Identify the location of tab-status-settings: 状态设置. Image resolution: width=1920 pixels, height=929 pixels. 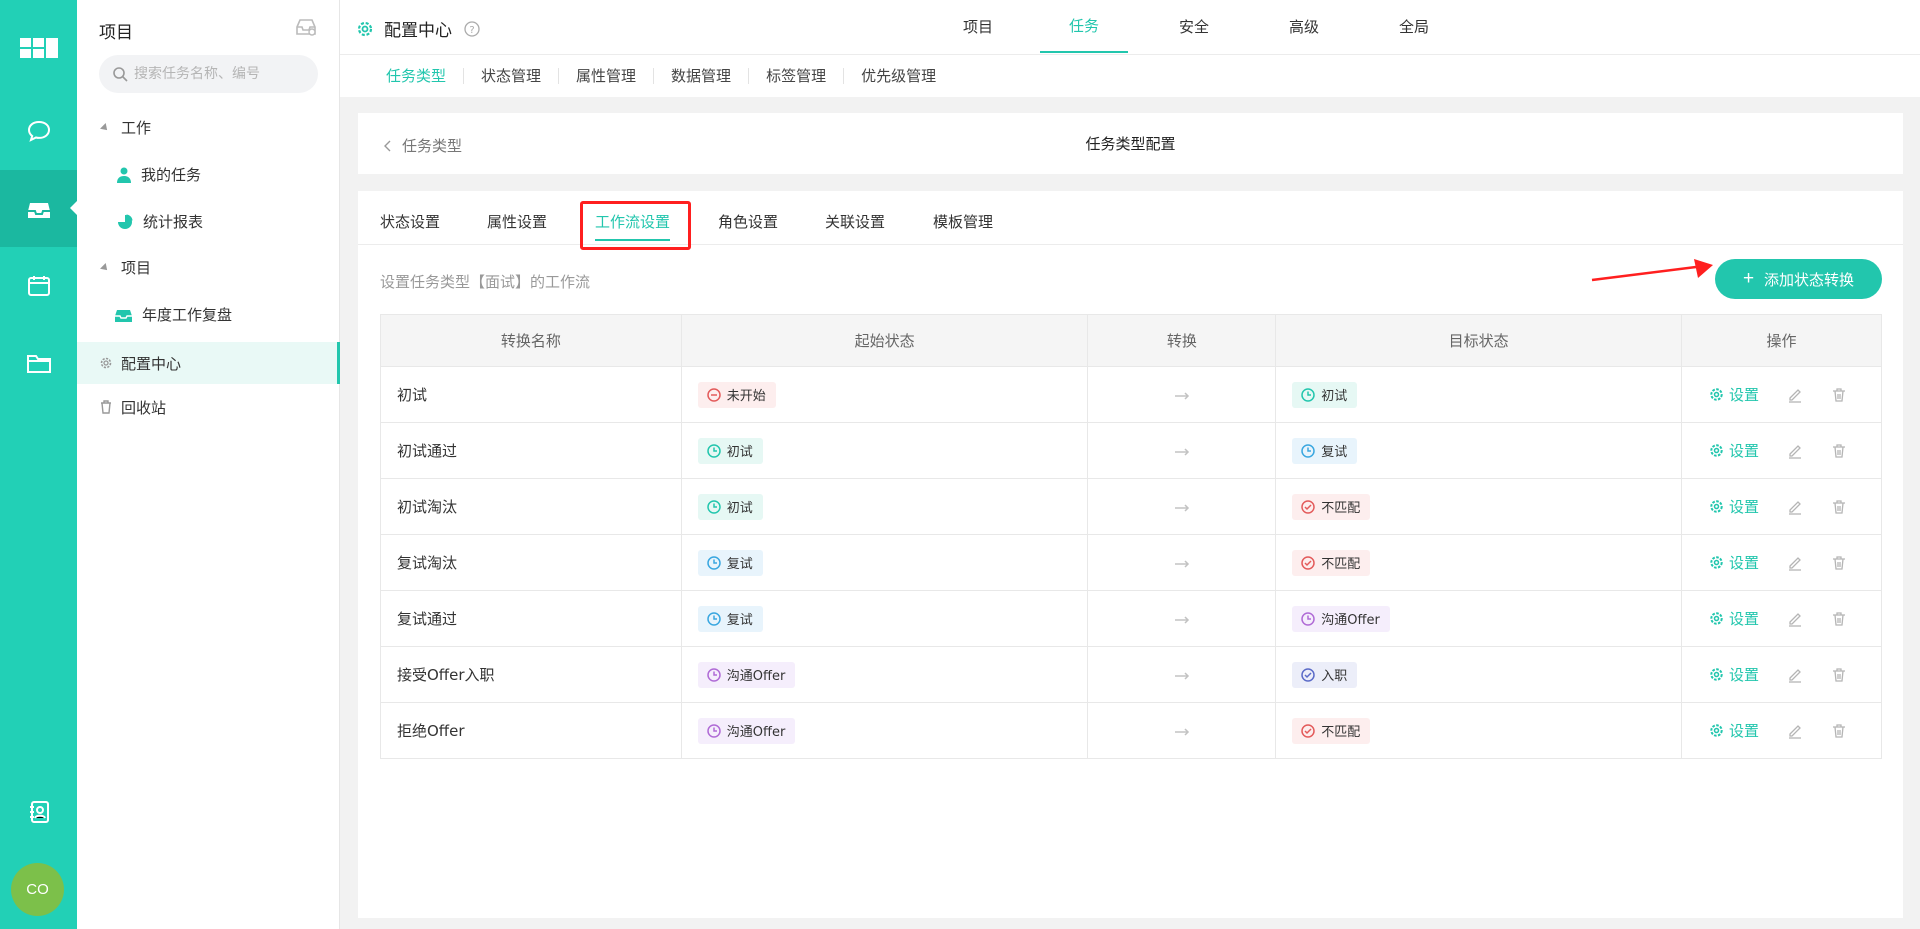
(410, 221).